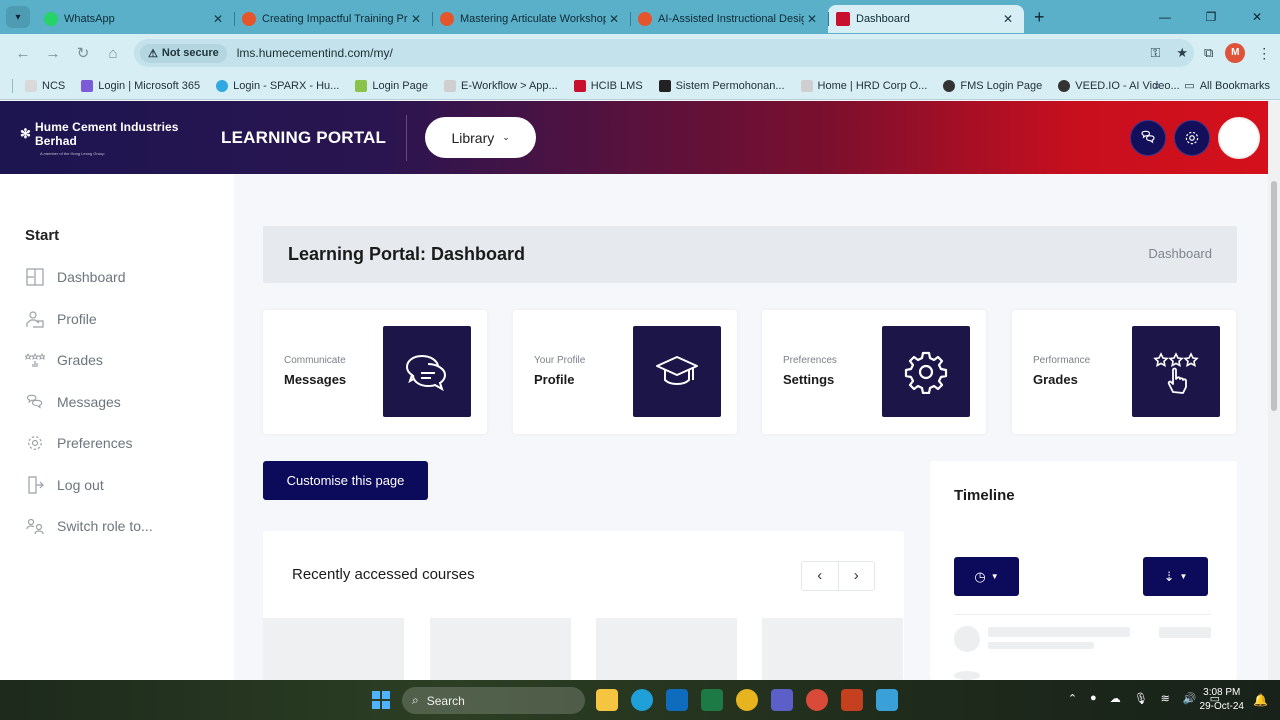 Image resolution: width=1280 pixels, height=720 pixels. Describe the element at coordinates (400, 85) in the screenshot. I see `bookmark-label: Login Page` at that location.